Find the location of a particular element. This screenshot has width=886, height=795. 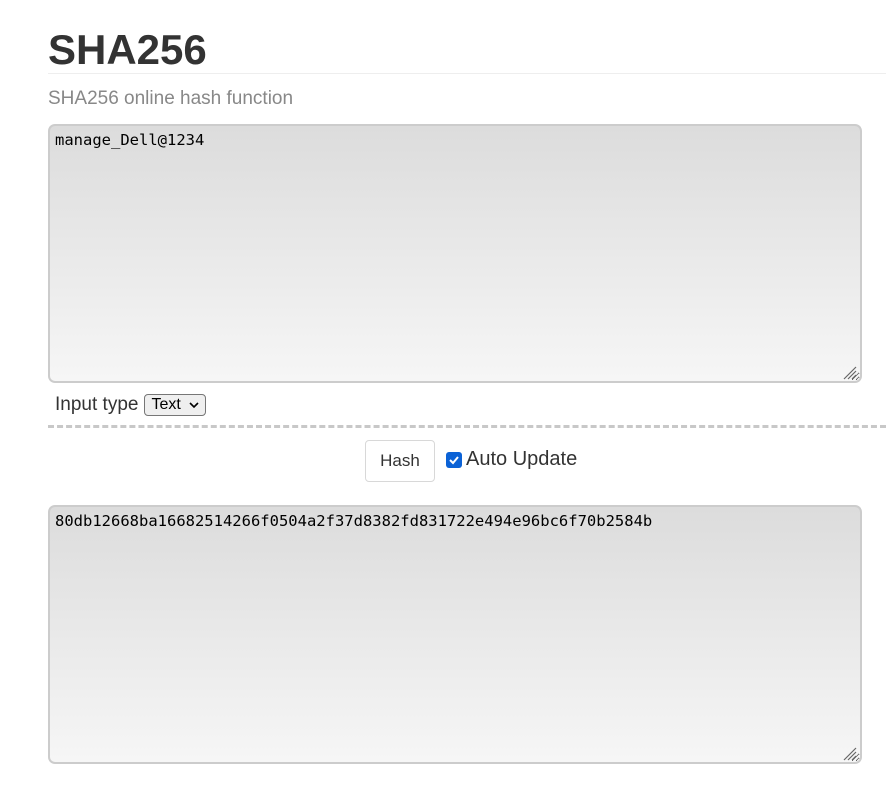

input-type-selected: Text is located at coordinates (166, 404).